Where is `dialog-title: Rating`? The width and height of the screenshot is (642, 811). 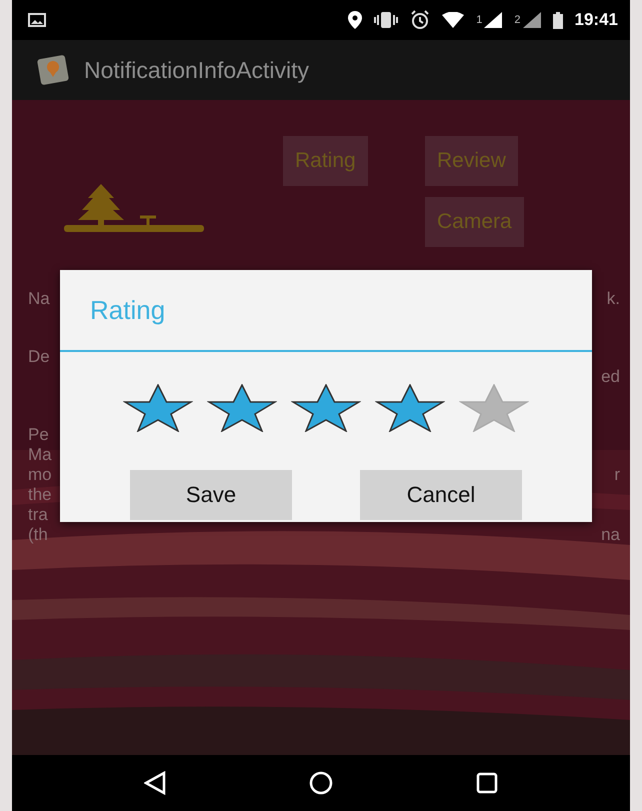 dialog-title: Rating is located at coordinates (326, 311).